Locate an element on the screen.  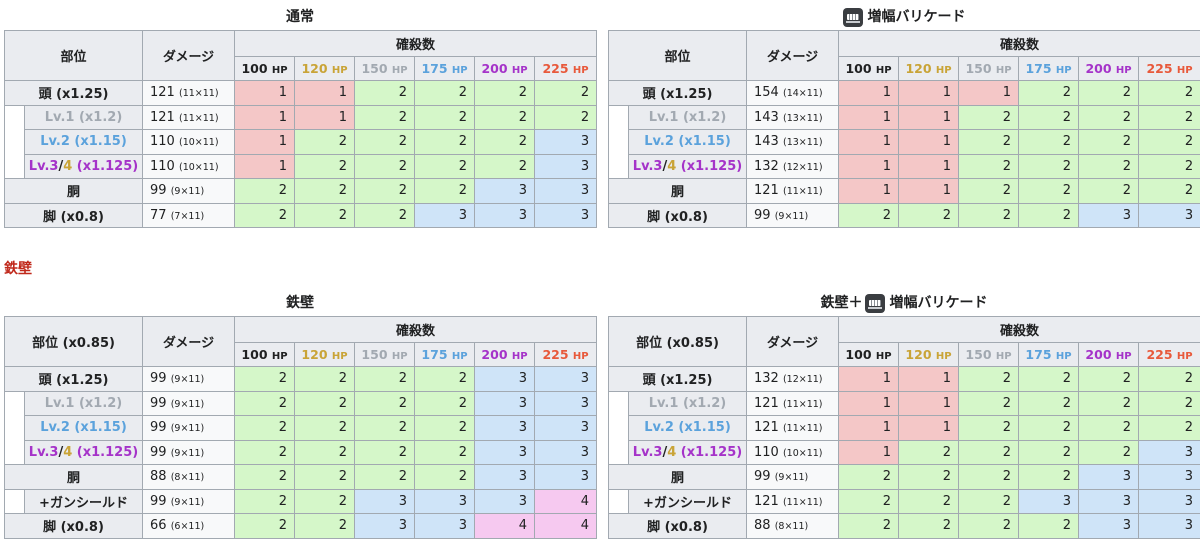
part-leg: 脚 (x0.8) is located at coordinates (73, 526).